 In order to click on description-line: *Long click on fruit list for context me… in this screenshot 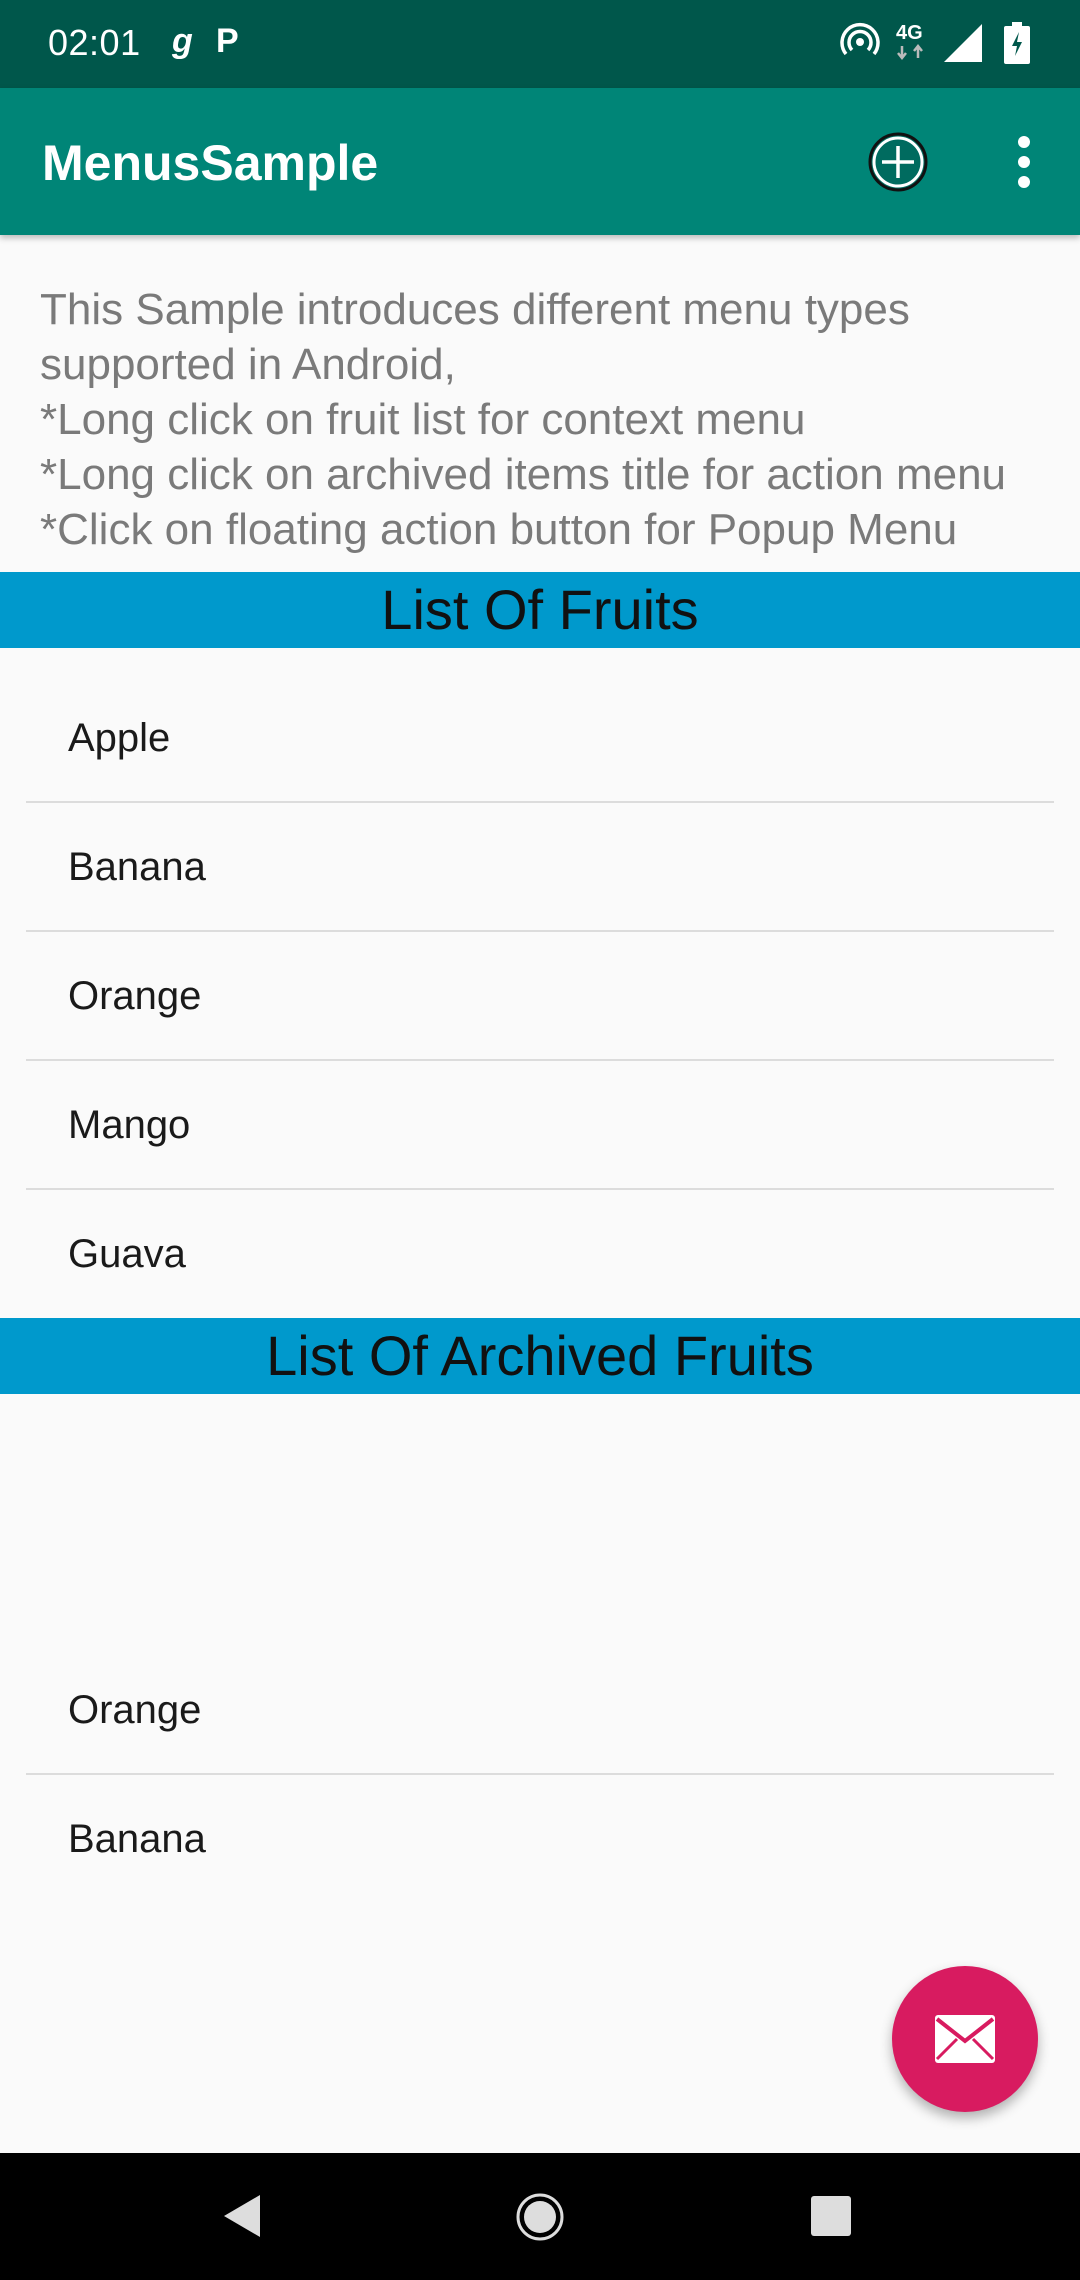, I will do `click(423, 419)`.